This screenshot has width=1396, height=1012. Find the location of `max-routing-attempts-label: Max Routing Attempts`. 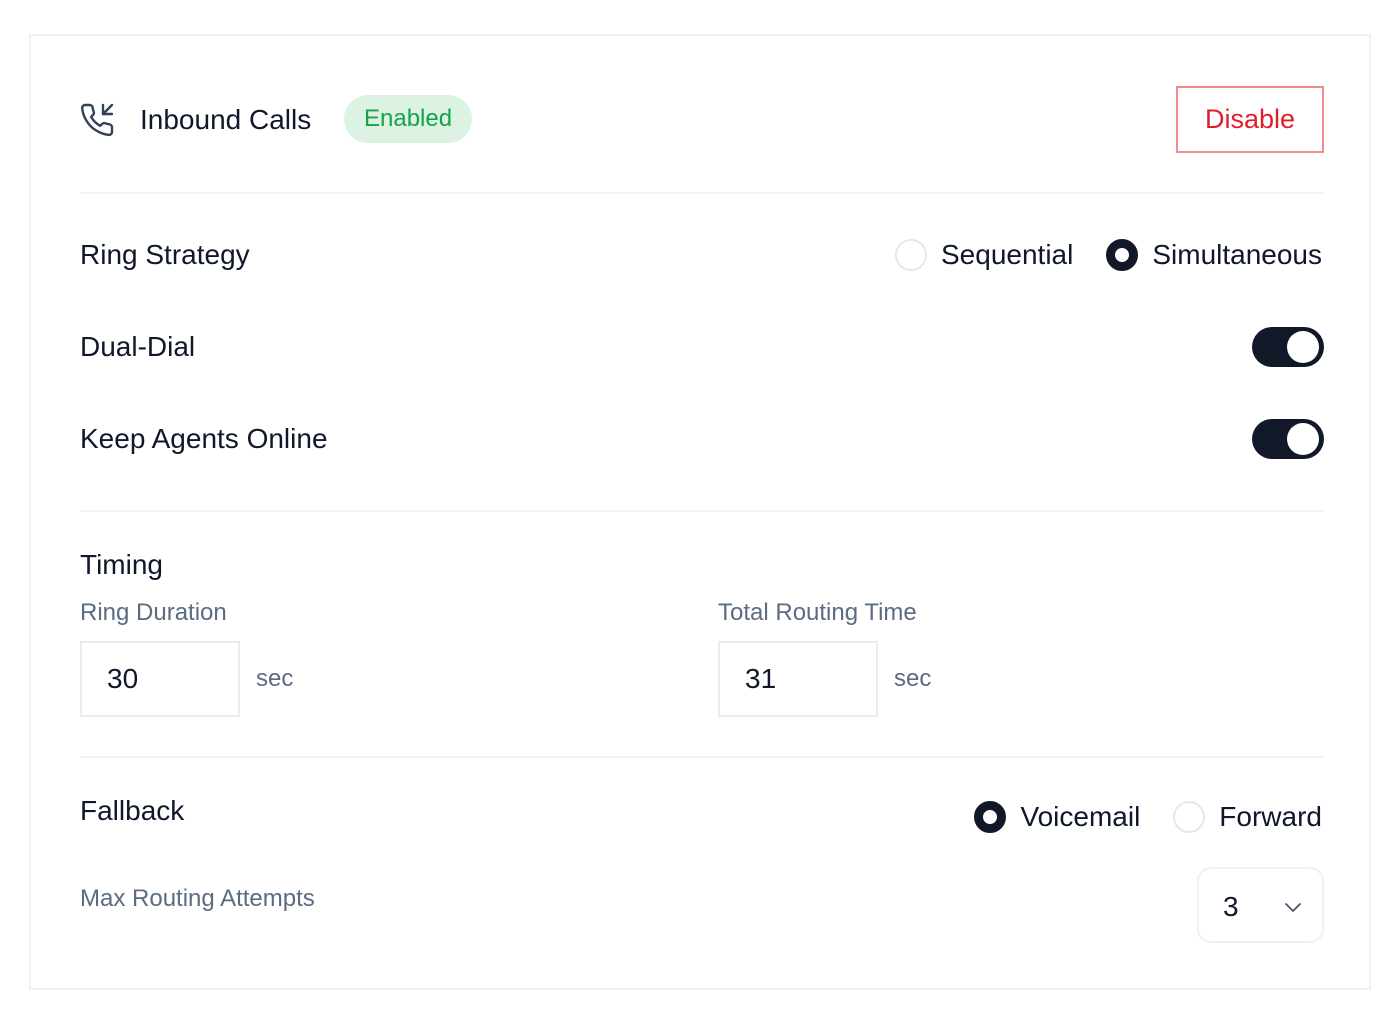

max-routing-attempts-label: Max Routing Attempts is located at coordinates (197, 898).